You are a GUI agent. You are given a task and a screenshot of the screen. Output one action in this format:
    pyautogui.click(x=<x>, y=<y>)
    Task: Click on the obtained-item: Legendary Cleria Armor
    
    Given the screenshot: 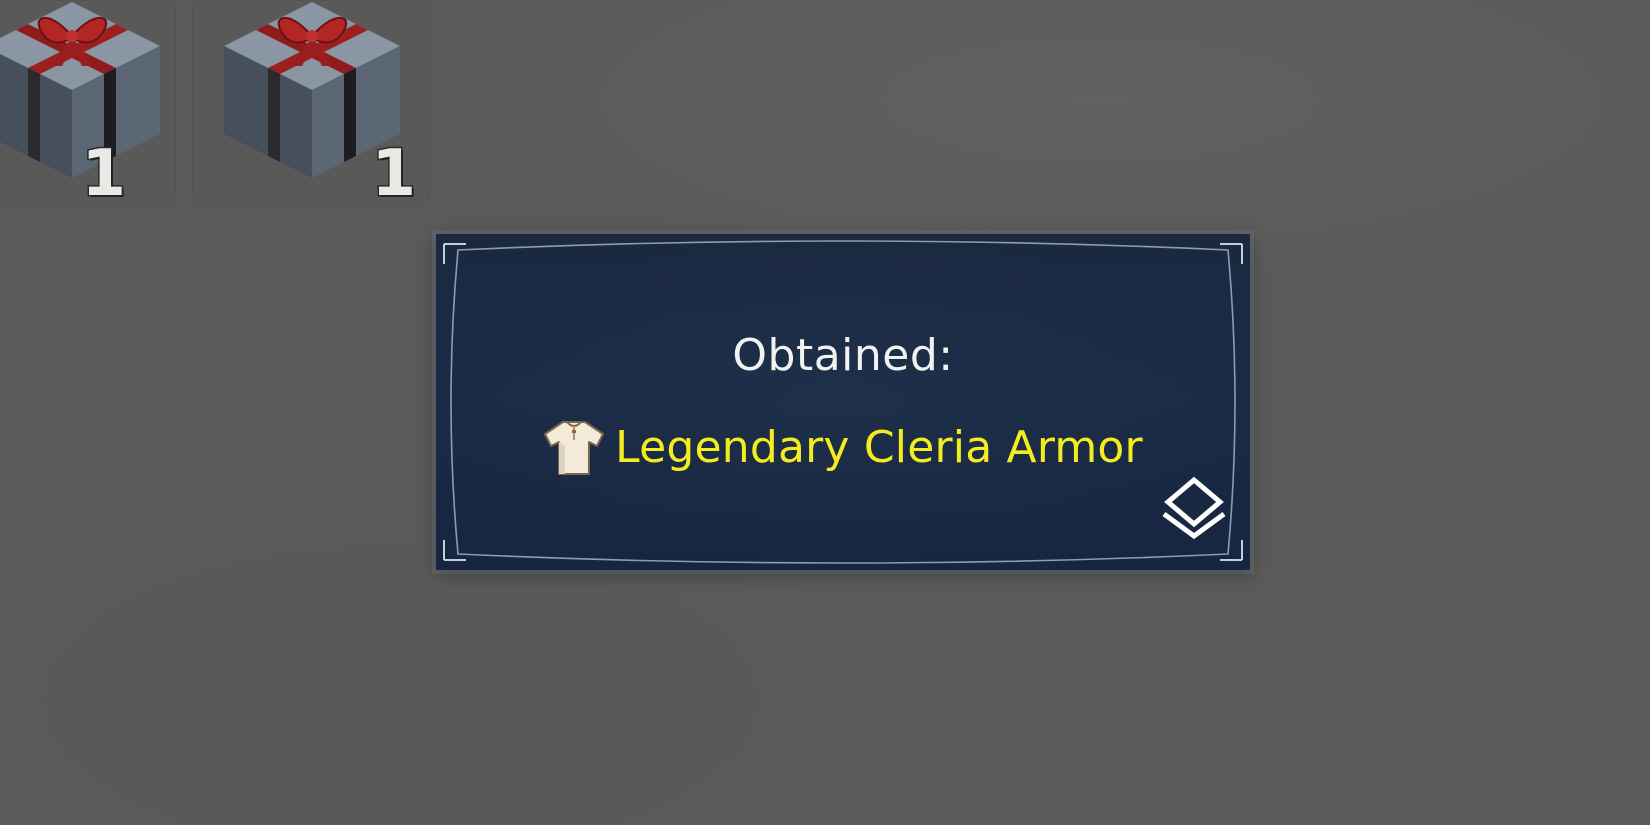 What is the action you would take?
    pyautogui.click(x=843, y=447)
    